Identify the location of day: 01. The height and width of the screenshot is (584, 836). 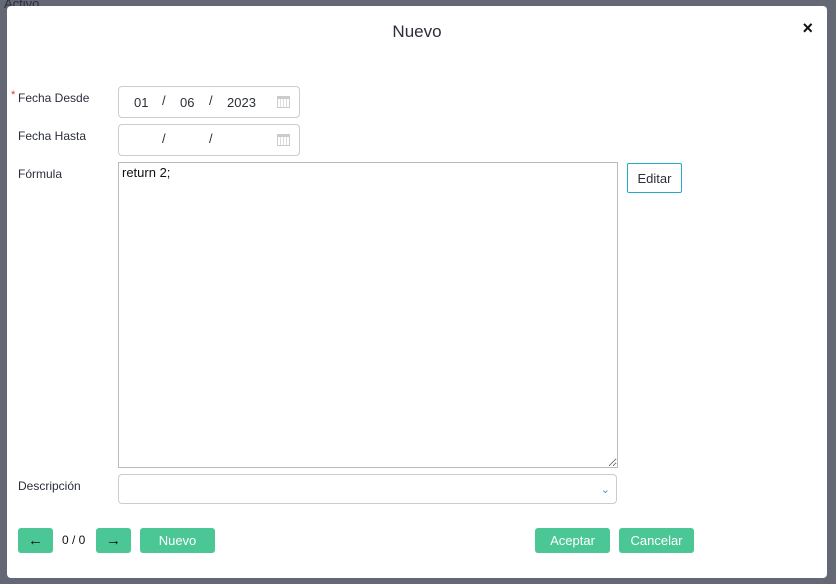
(141, 102).